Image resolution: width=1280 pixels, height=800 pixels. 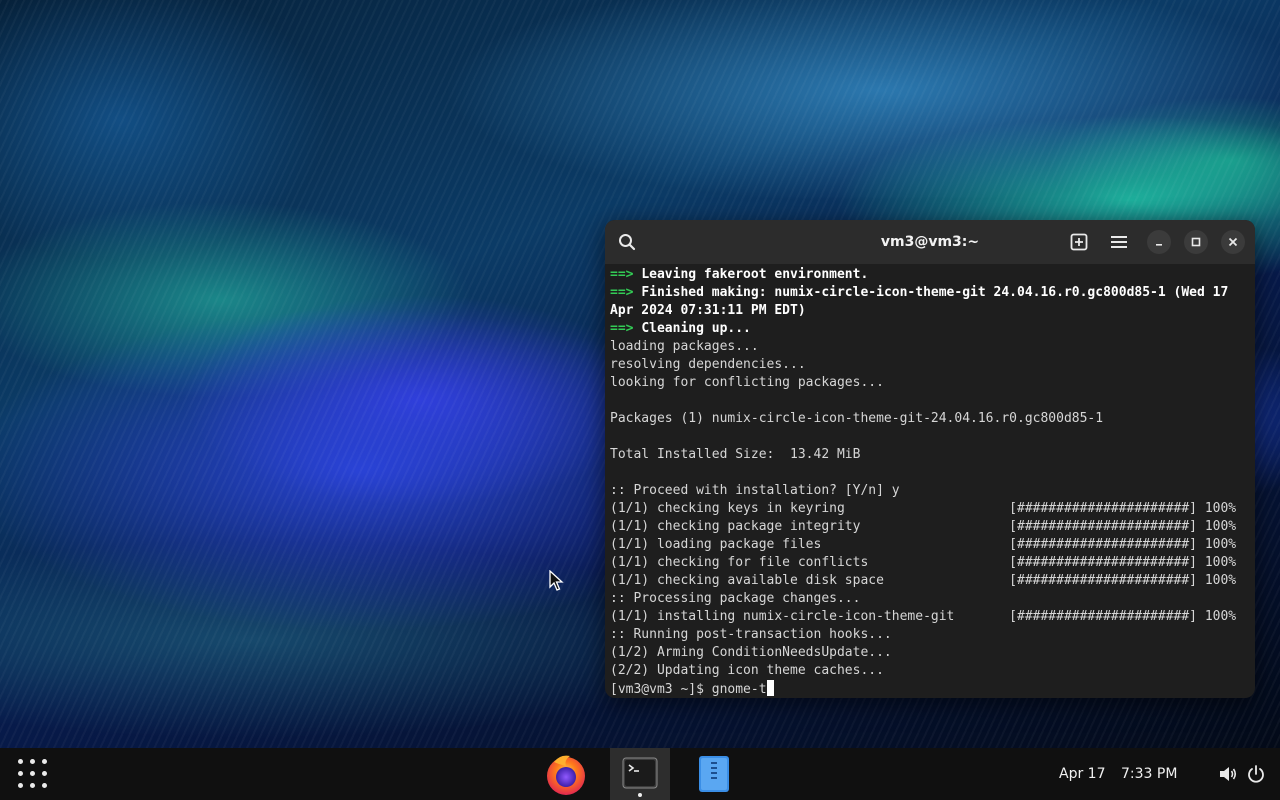 What do you see at coordinates (755, 490) in the screenshot?
I see `terminal-line-text: :: Proceed with installation? [Y/n] y` at bounding box center [755, 490].